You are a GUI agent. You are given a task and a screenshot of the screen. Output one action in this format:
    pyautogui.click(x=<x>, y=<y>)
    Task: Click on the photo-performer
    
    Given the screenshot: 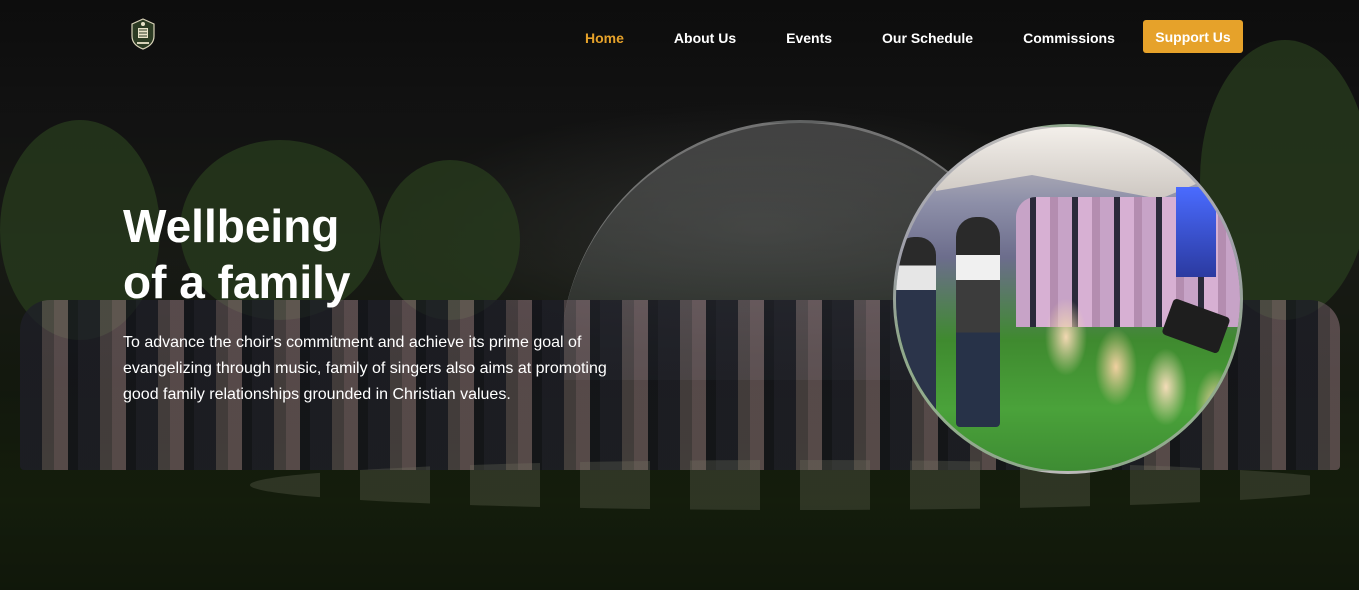 What is the action you would take?
    pyautogui.click(x=916, y=332)
    